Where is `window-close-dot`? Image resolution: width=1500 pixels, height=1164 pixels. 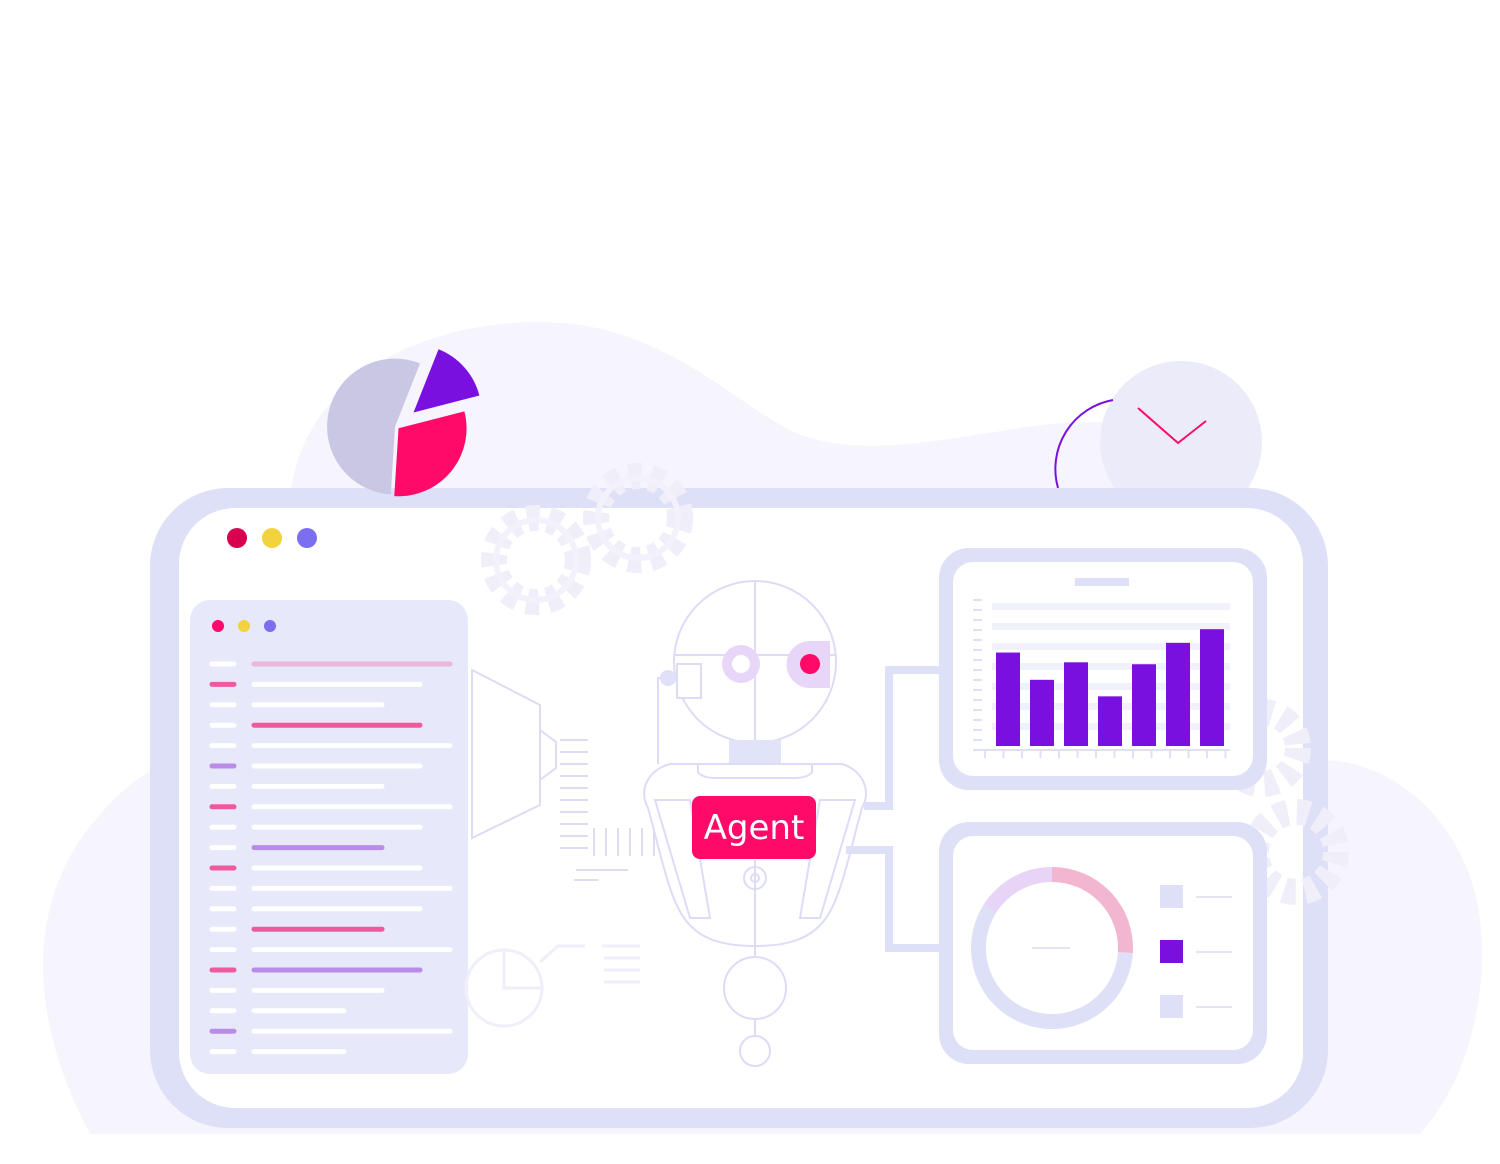
window-close-dot is located at coordinates (237, 538).